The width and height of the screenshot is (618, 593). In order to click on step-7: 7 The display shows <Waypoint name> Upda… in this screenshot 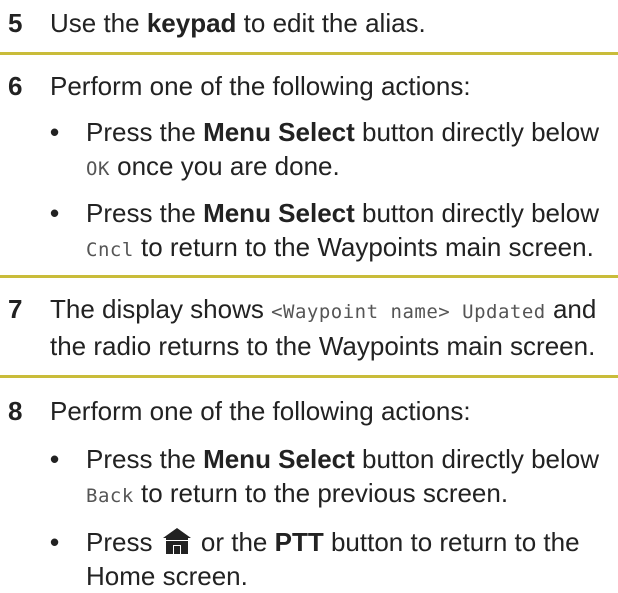, I will do `click(309, 327)`.